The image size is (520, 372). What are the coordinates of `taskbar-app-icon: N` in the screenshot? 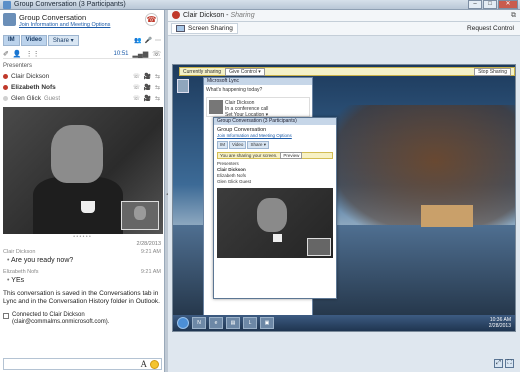 It's located at (199, 323).